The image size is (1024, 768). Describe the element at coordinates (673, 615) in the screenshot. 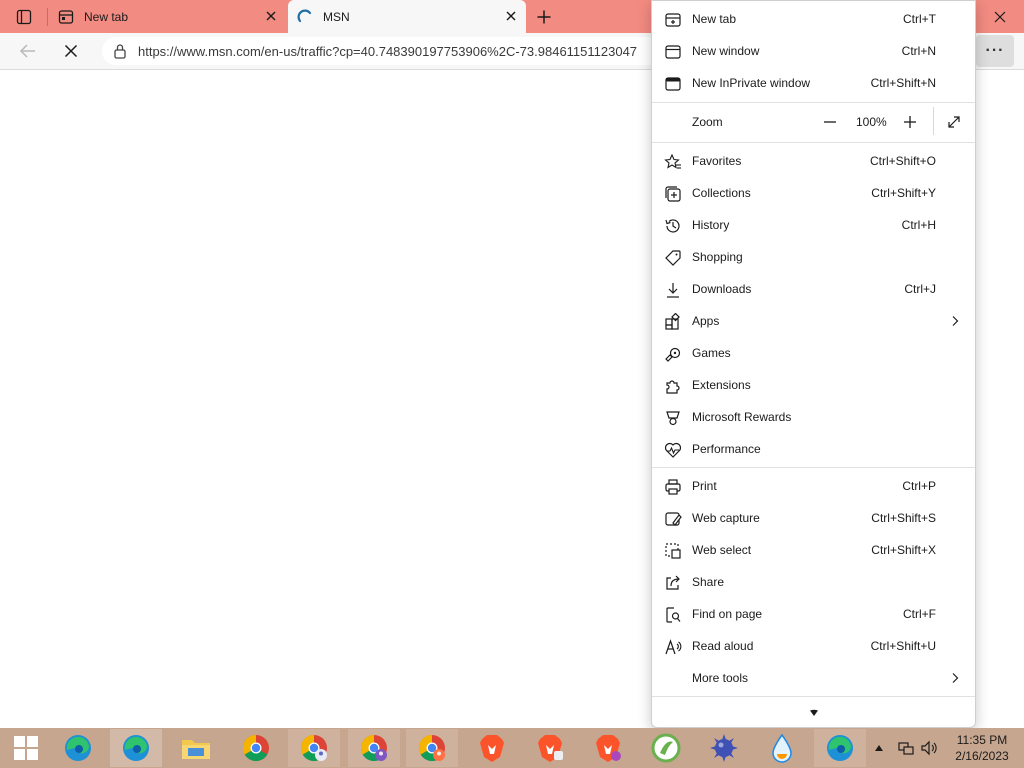

I see `find-icon` at that location.